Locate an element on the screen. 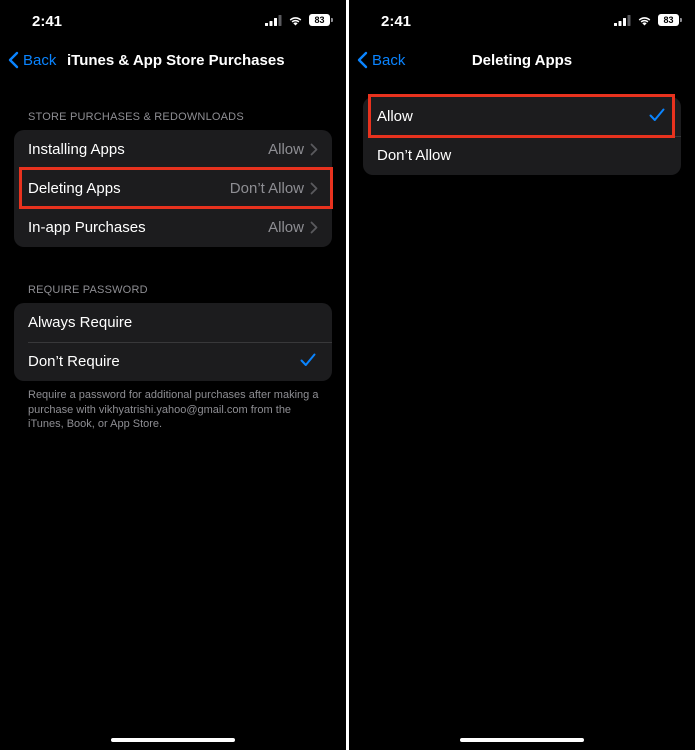 This screenshot has height=750, width=695. row-label: Don’t Require is located at coordinates (74, 361).